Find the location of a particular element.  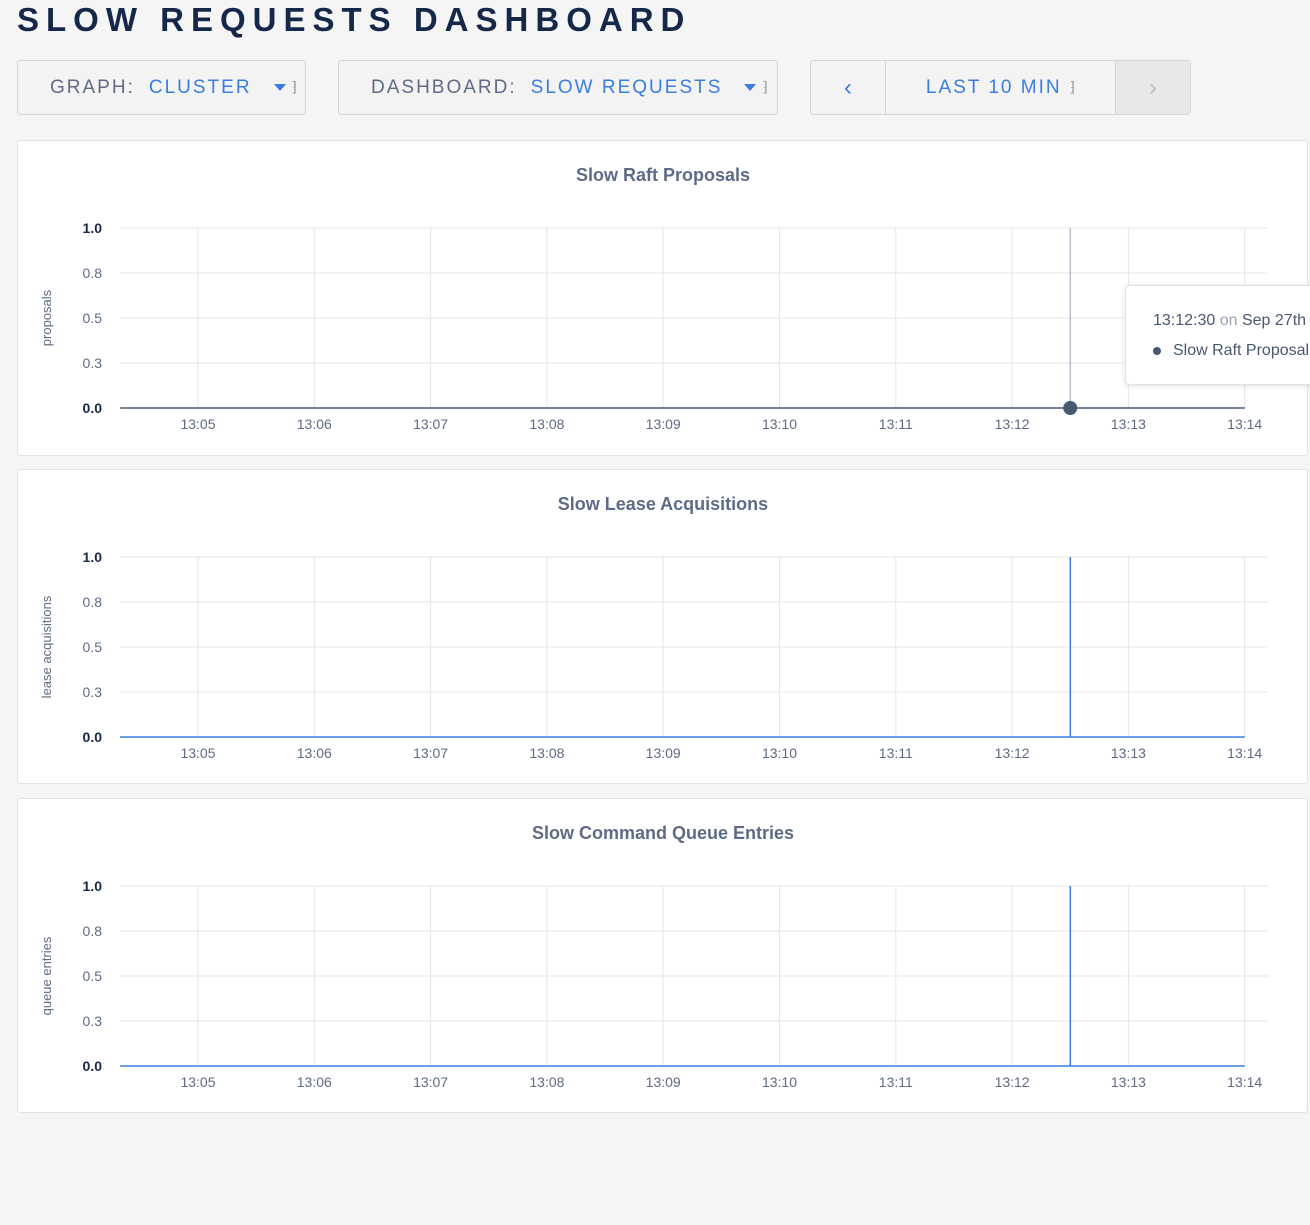

chevron-right-icon: › is located at coordinates (1153, 87).